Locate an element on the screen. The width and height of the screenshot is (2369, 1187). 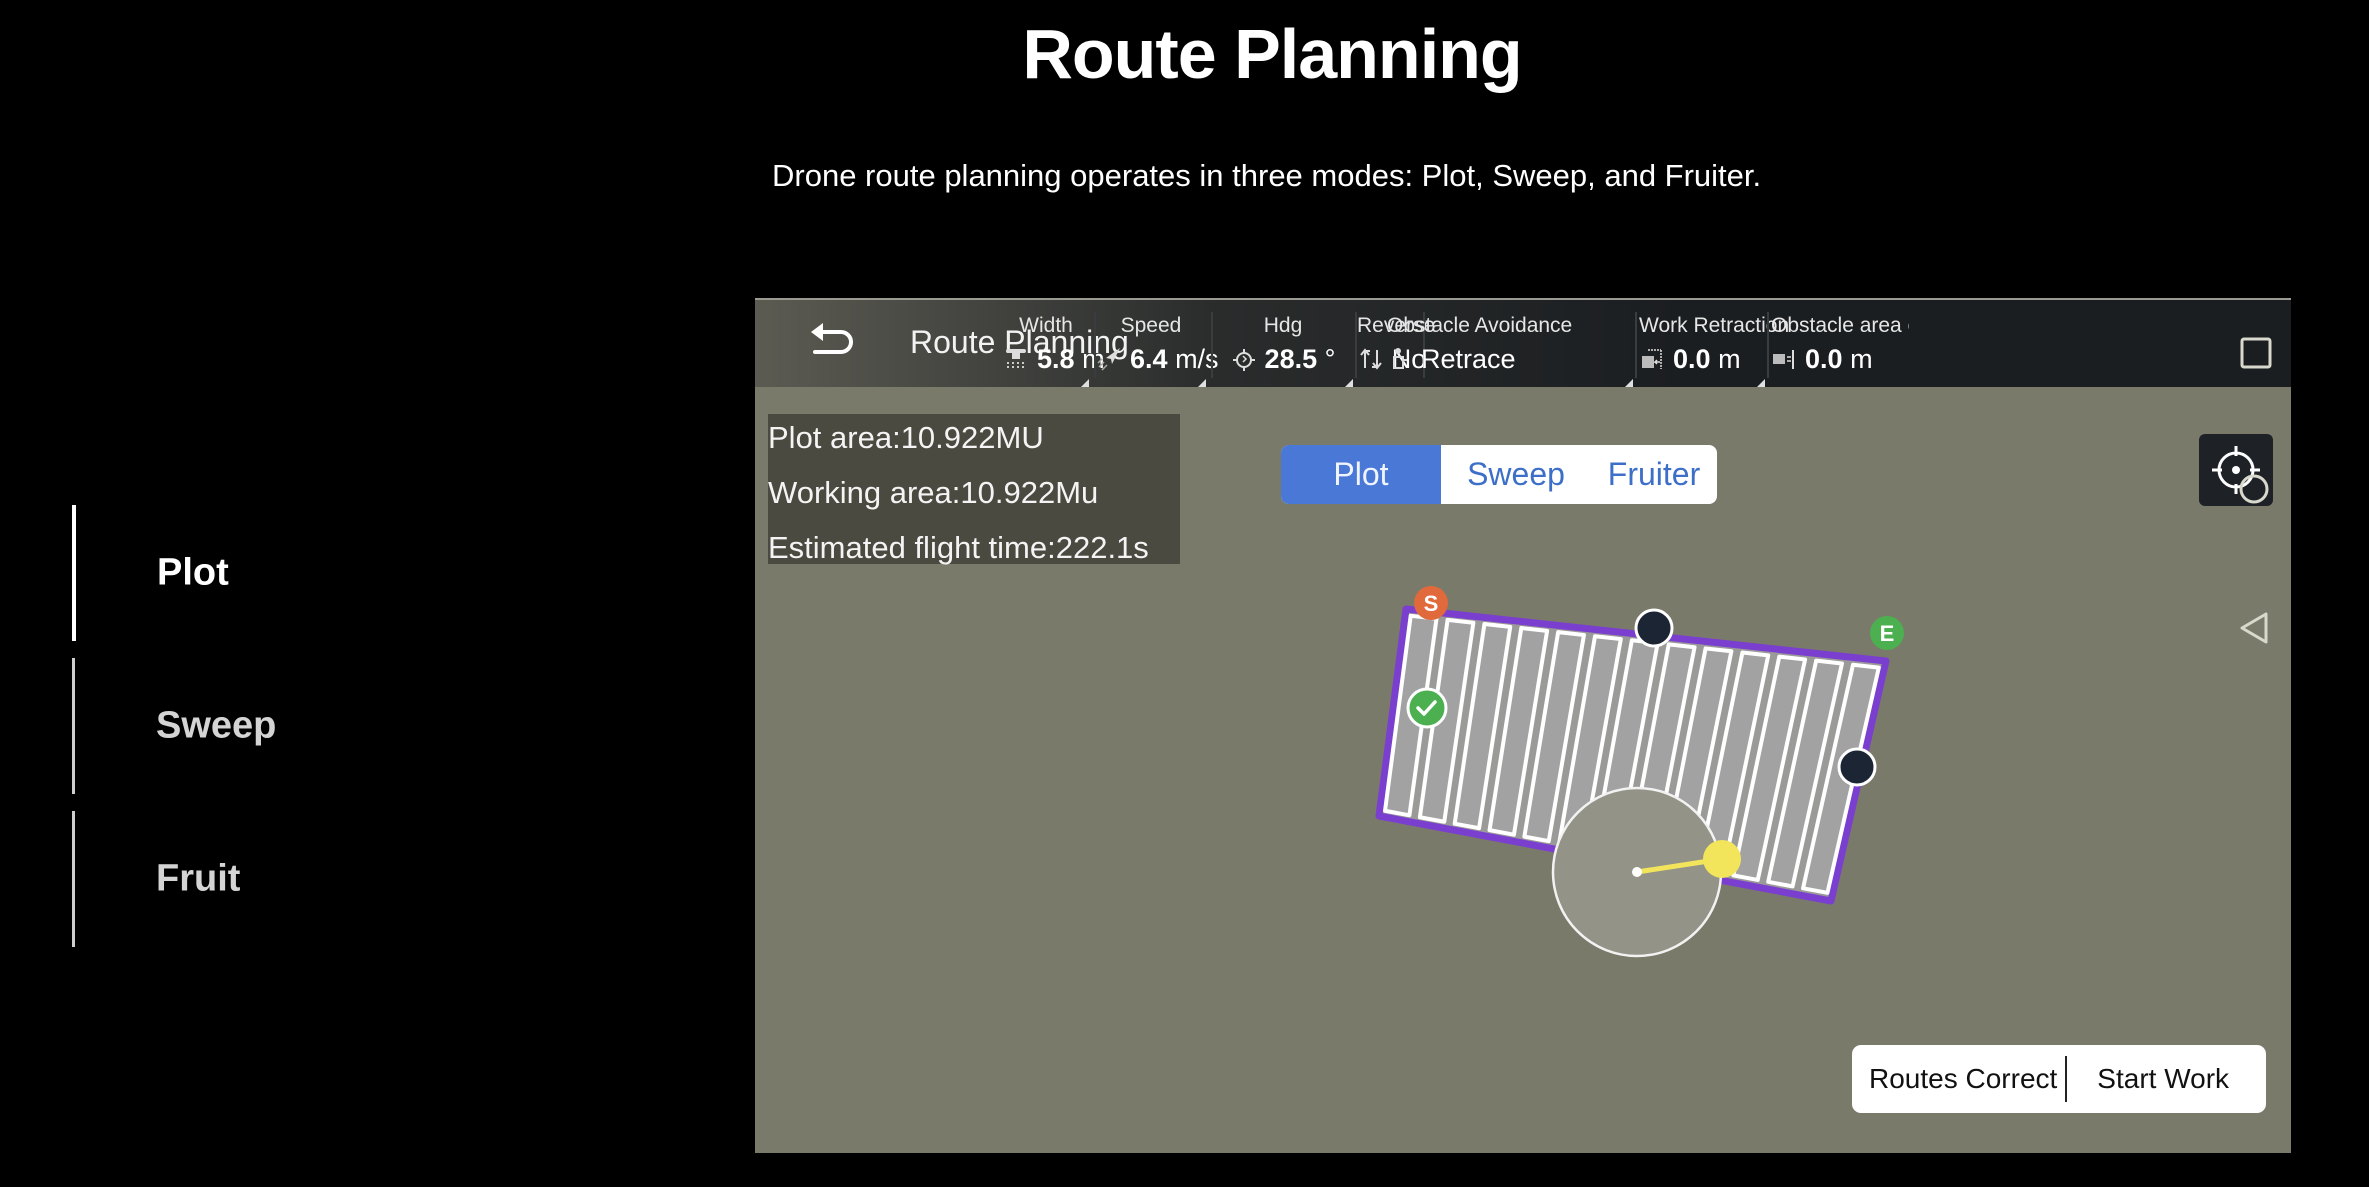
param-label: Obstacle area e is located at coordinates (1839, 326).